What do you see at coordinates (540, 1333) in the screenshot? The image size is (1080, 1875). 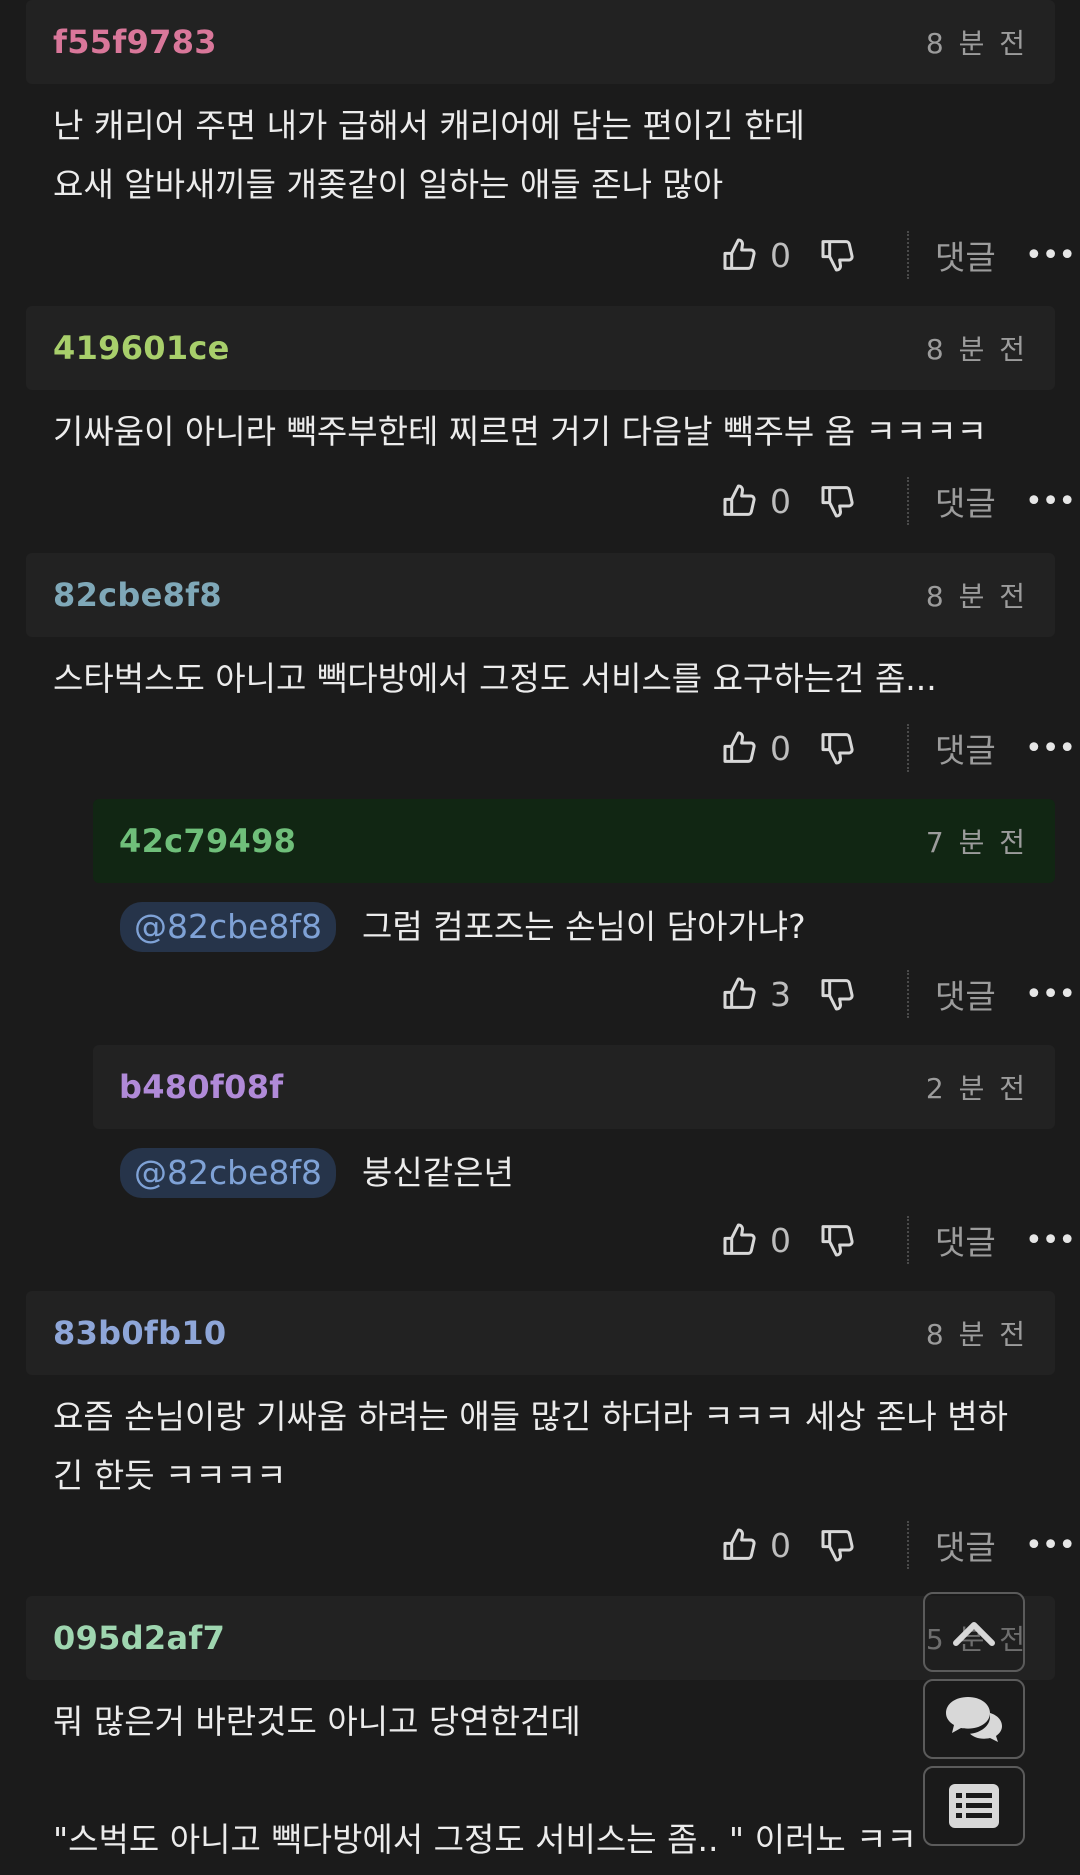 I see `comment-header: 83b0fb10 8 분 전` at bounding box center [540, 1333].